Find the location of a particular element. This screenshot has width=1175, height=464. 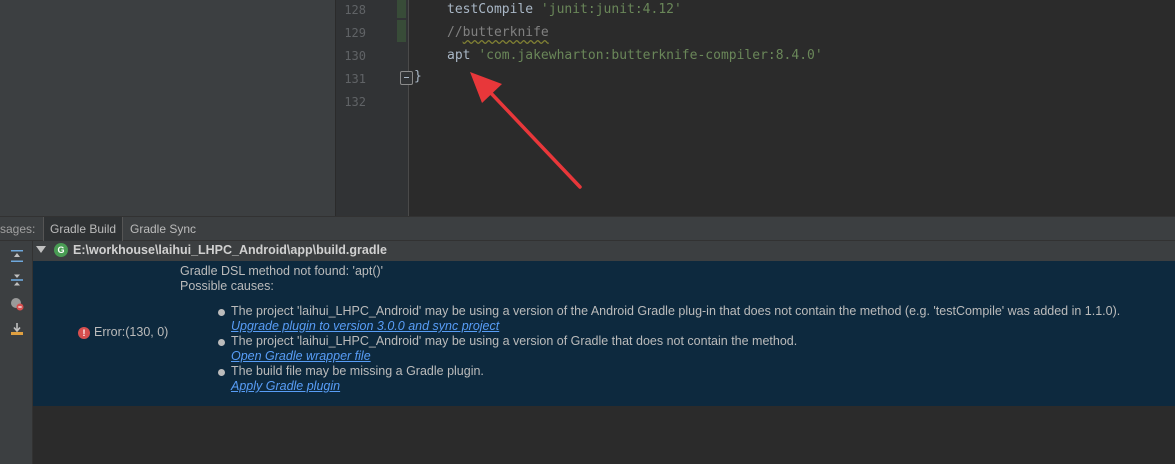

line-number: 130 is located at coordinates (355, 56).